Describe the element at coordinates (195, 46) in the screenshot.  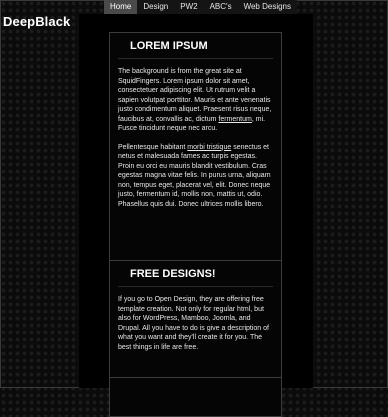
I see `post-title: LOREM IPSUM` at that location.